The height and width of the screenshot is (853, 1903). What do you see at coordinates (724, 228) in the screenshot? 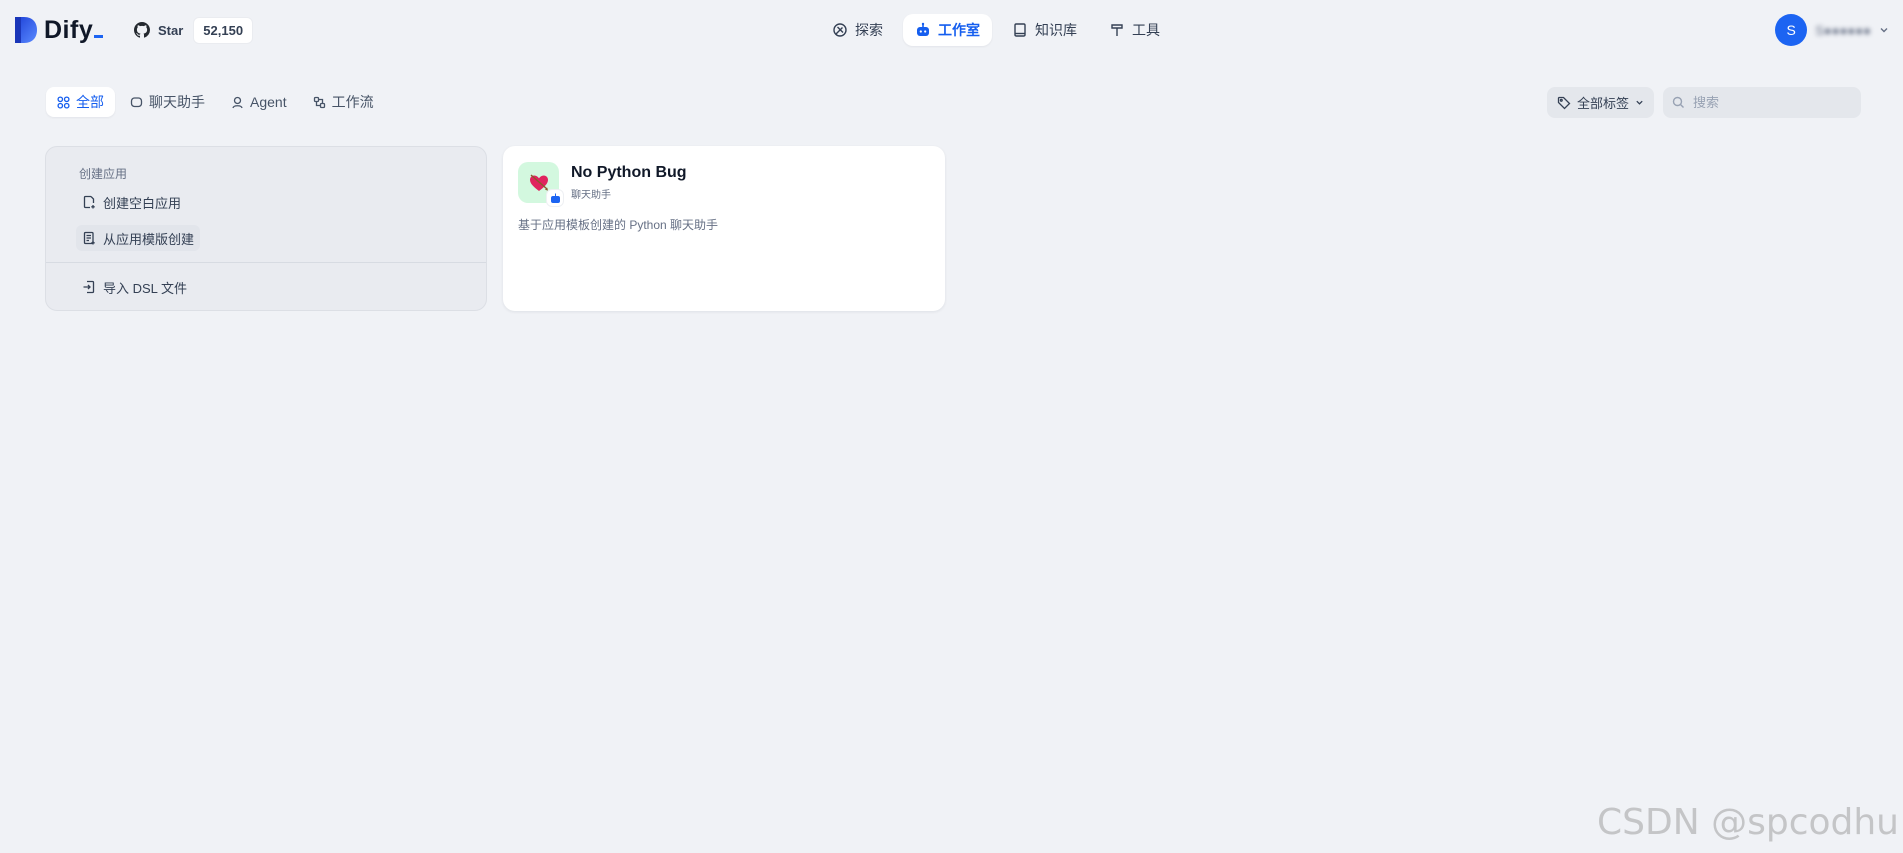
I see `app-card: No Python Bug 聊天助手 基于应用模板创建的 Python 聊天助手` at bounding box center [724, 228].